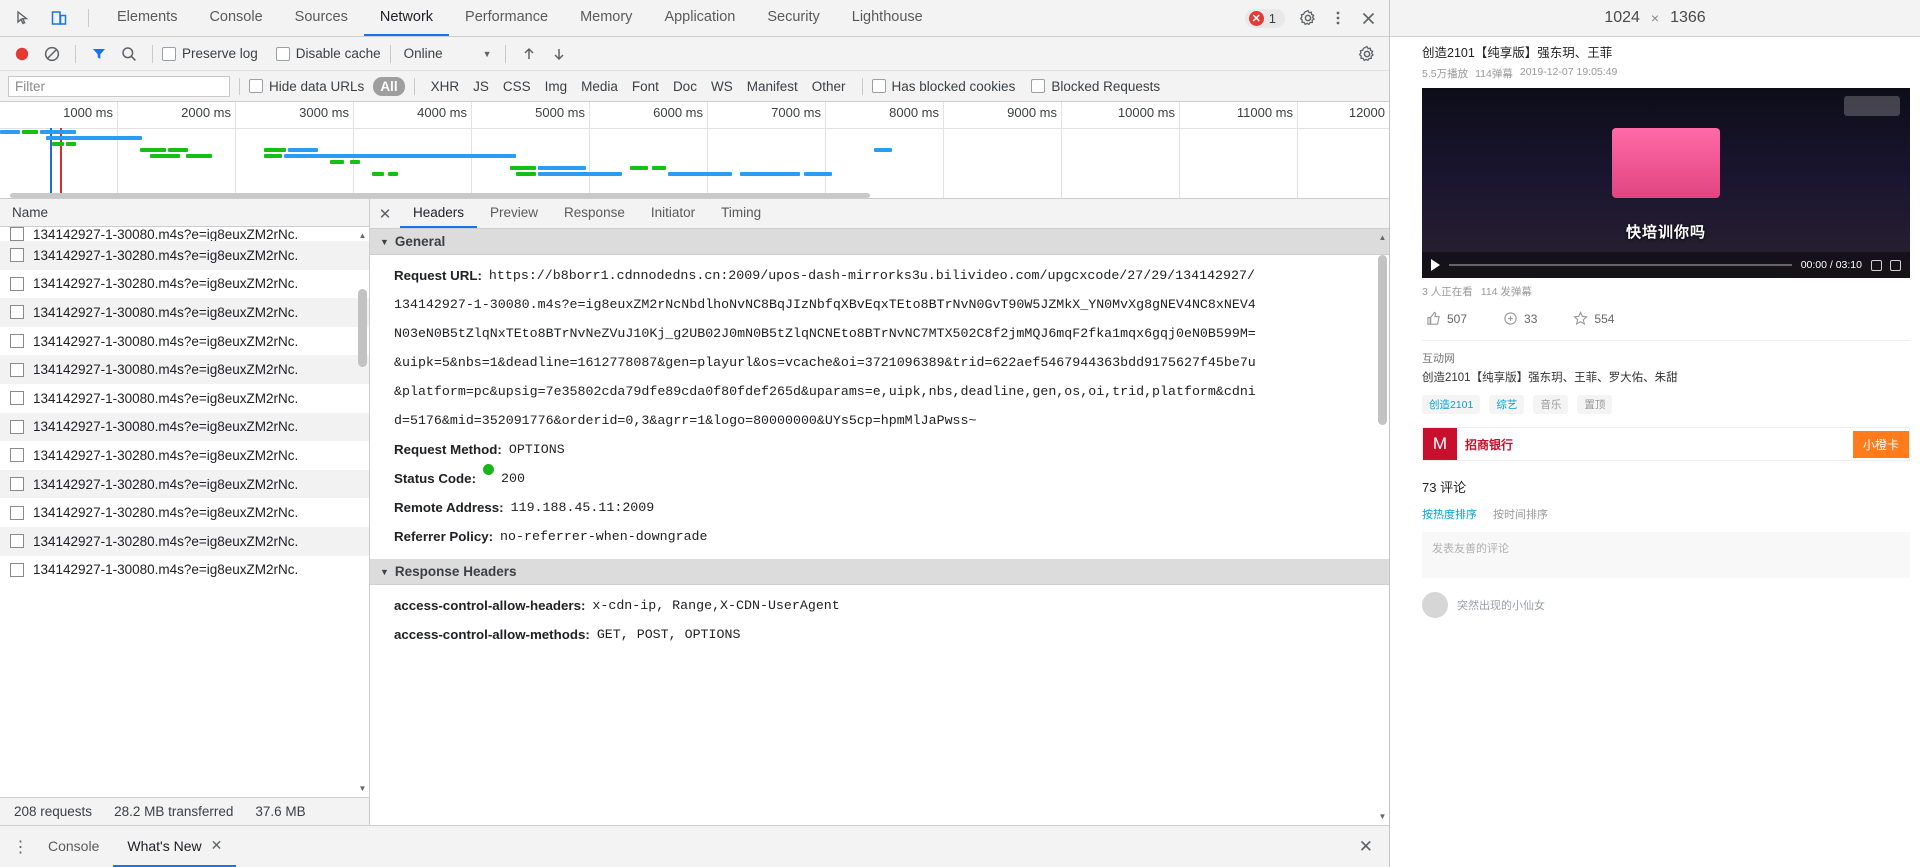  I want to click on kebab-menu-icon: ⋮, so click(21, 847).